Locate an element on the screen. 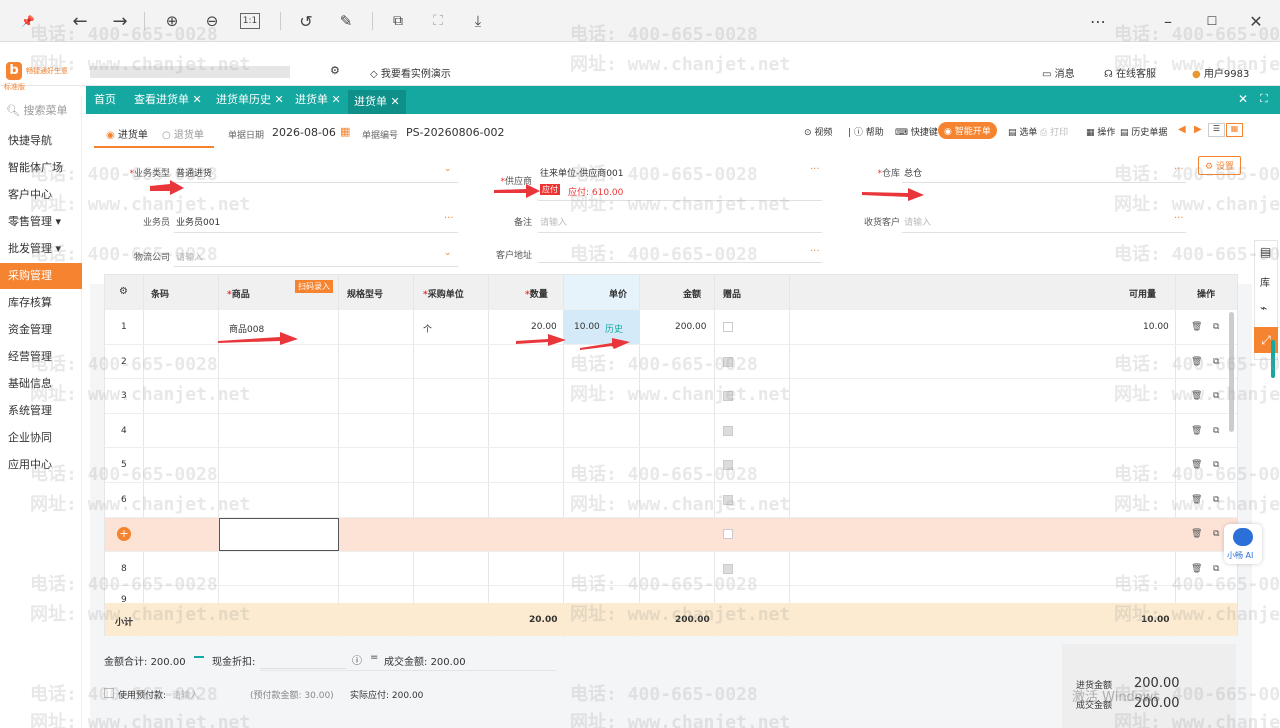  back-icon: ← is located at coordinates (80, 21).